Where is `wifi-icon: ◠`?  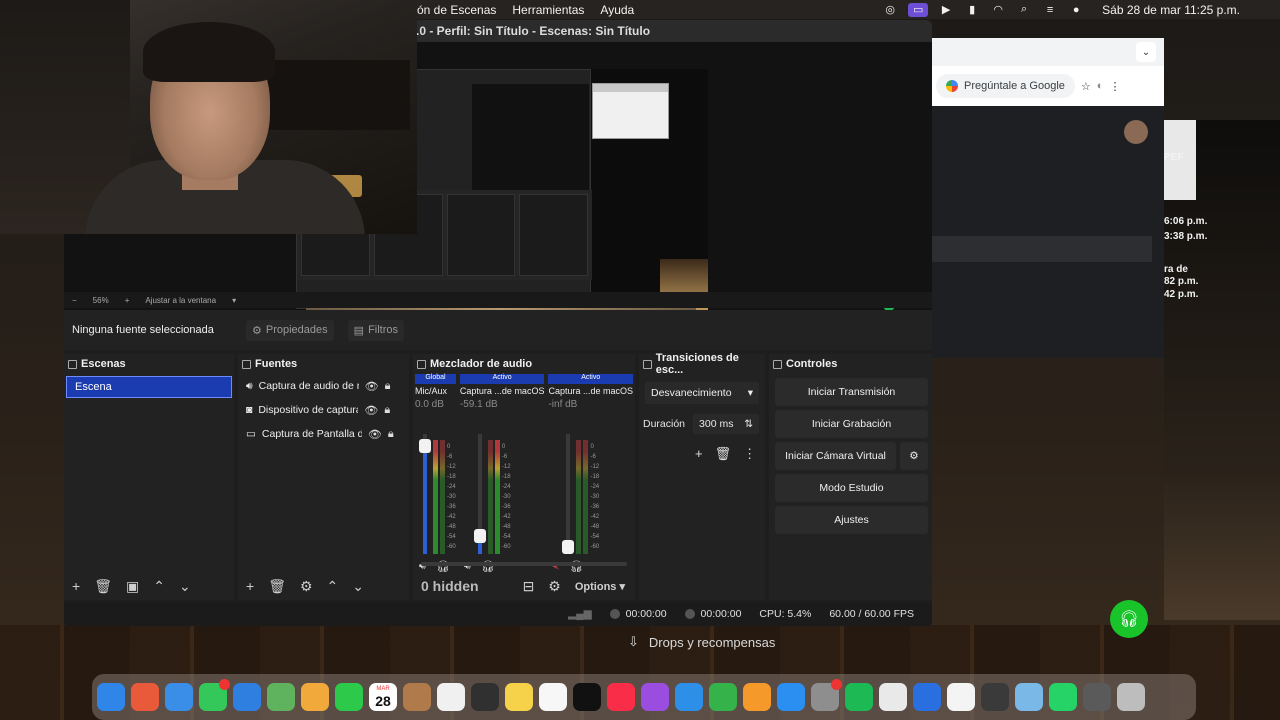 wifi-icon: ◠ is located at coordinates (998, 10).